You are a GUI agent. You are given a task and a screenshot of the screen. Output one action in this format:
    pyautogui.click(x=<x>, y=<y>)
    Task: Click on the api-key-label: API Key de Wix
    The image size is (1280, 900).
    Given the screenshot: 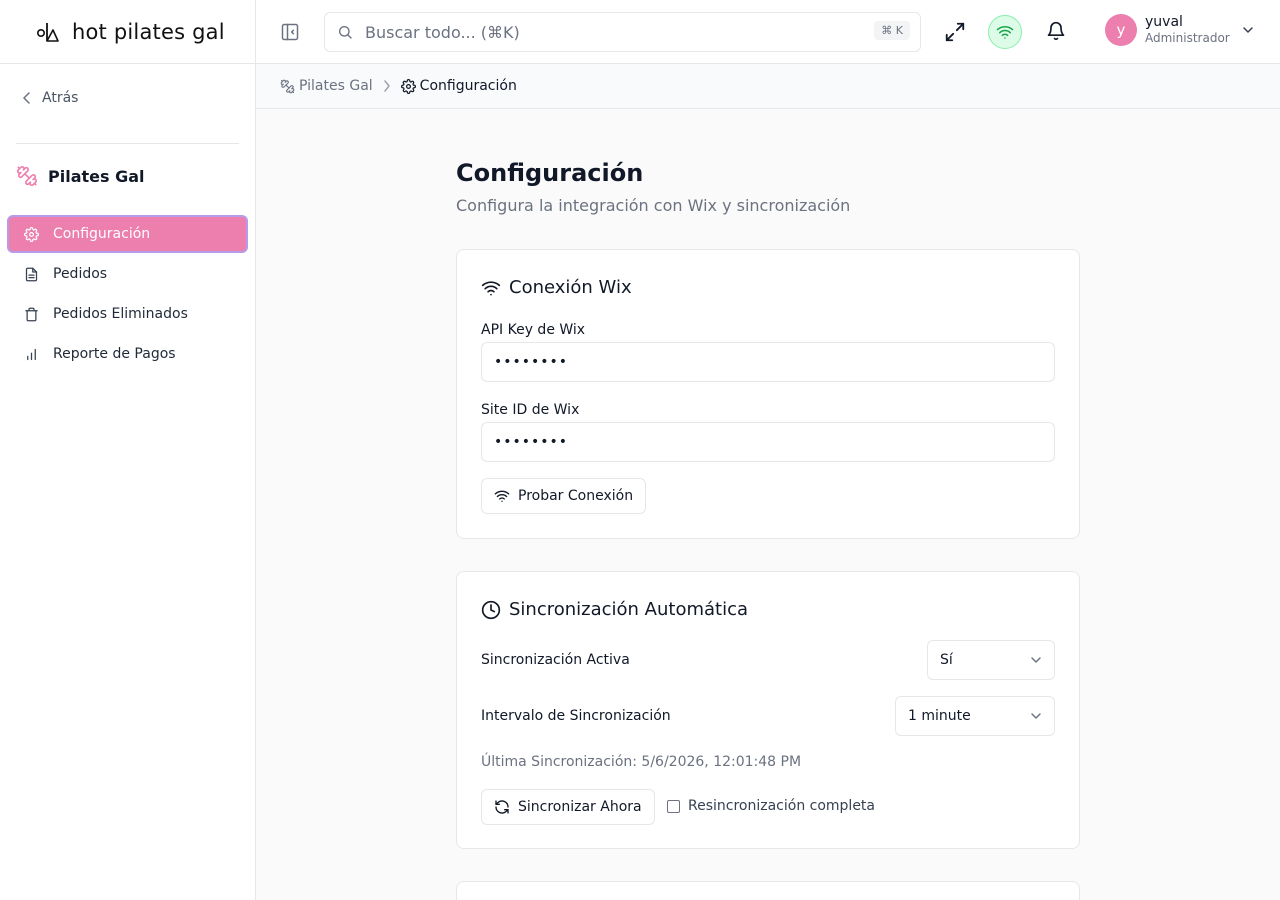 What is the action you would take?
    pyautogui.click(x=533, y=330)
    